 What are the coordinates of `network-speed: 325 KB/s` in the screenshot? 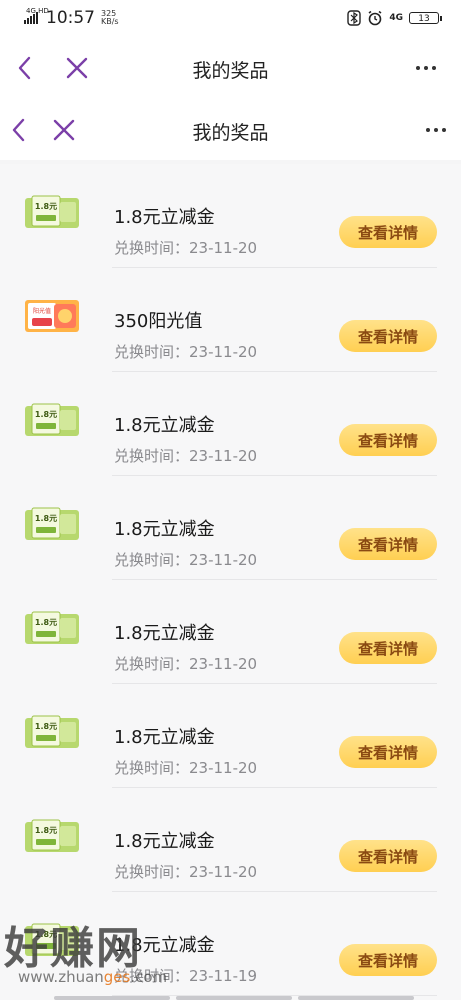 It's located at (110, 18).